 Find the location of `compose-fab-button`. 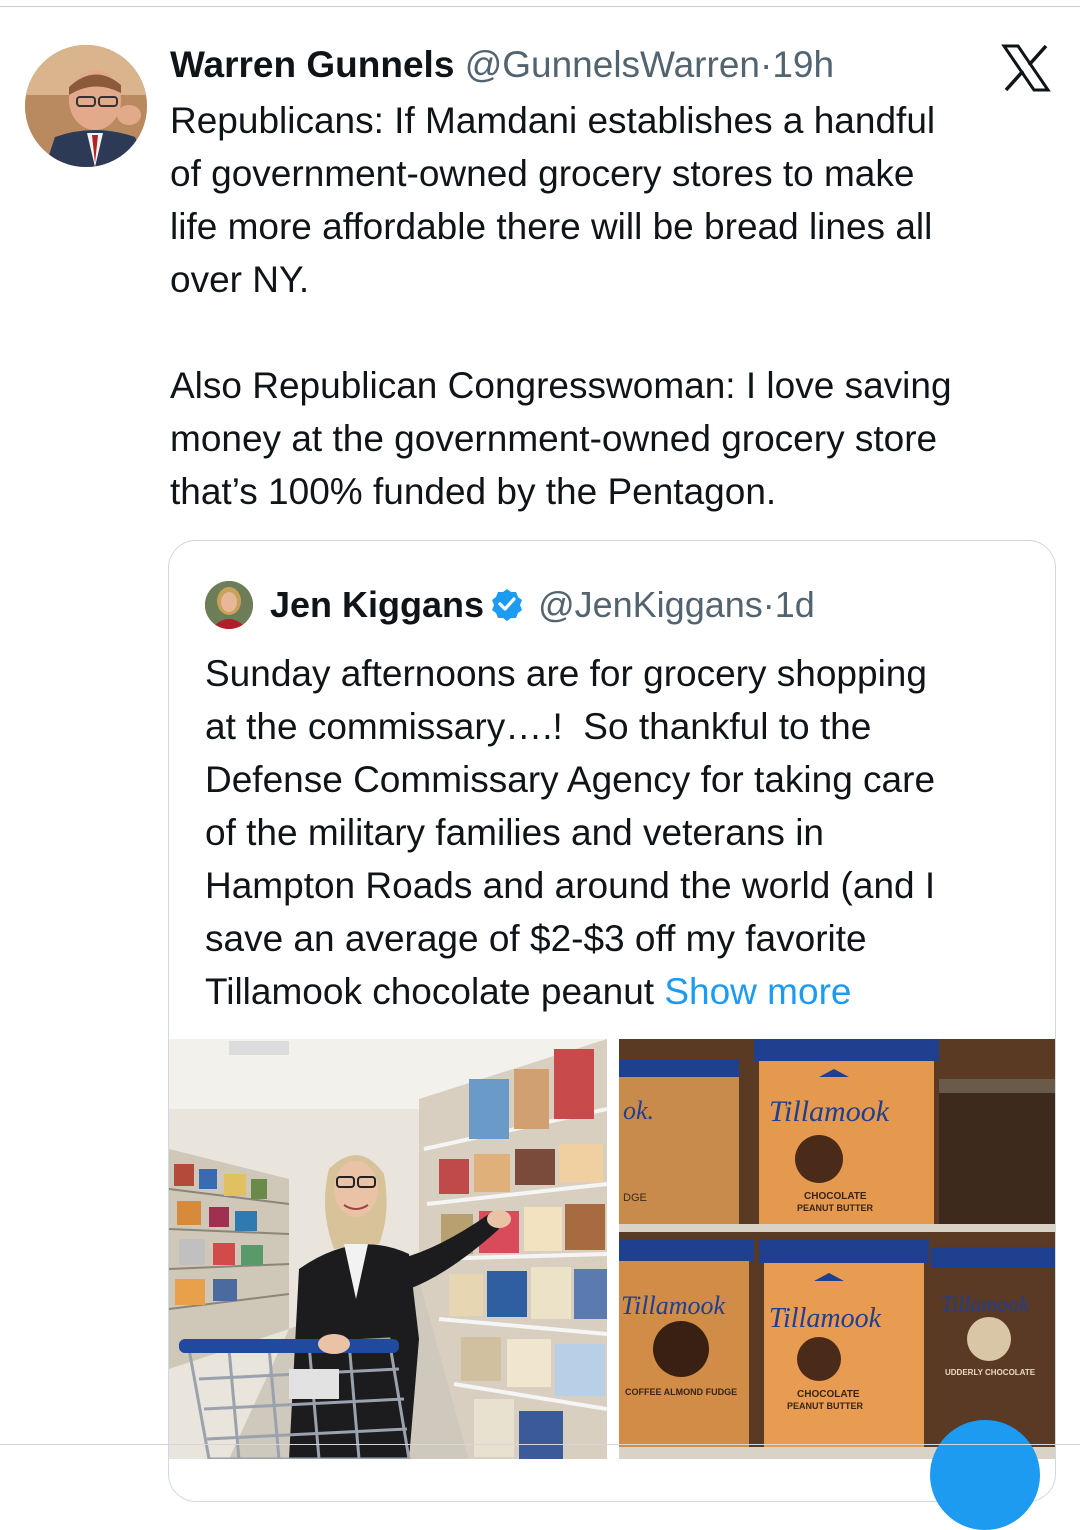

compose-fab-button is located at coordinates (985, 1475).